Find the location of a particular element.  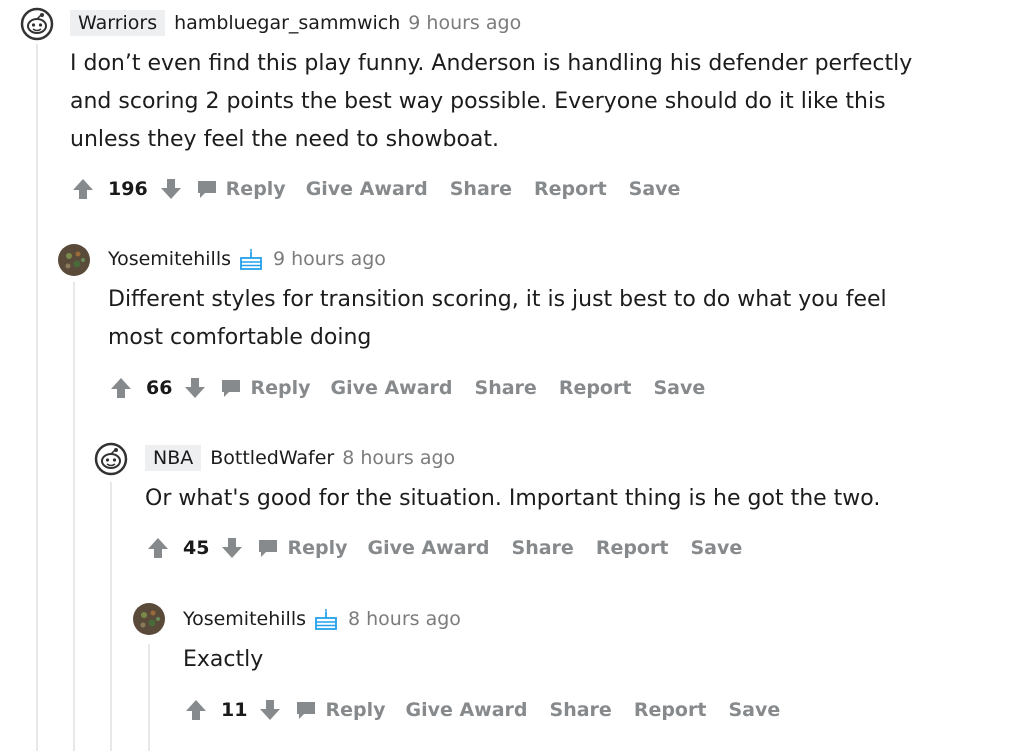

comment-actions: 45 Reply Give Award Share Report Save is located at coordinates (454, 548).